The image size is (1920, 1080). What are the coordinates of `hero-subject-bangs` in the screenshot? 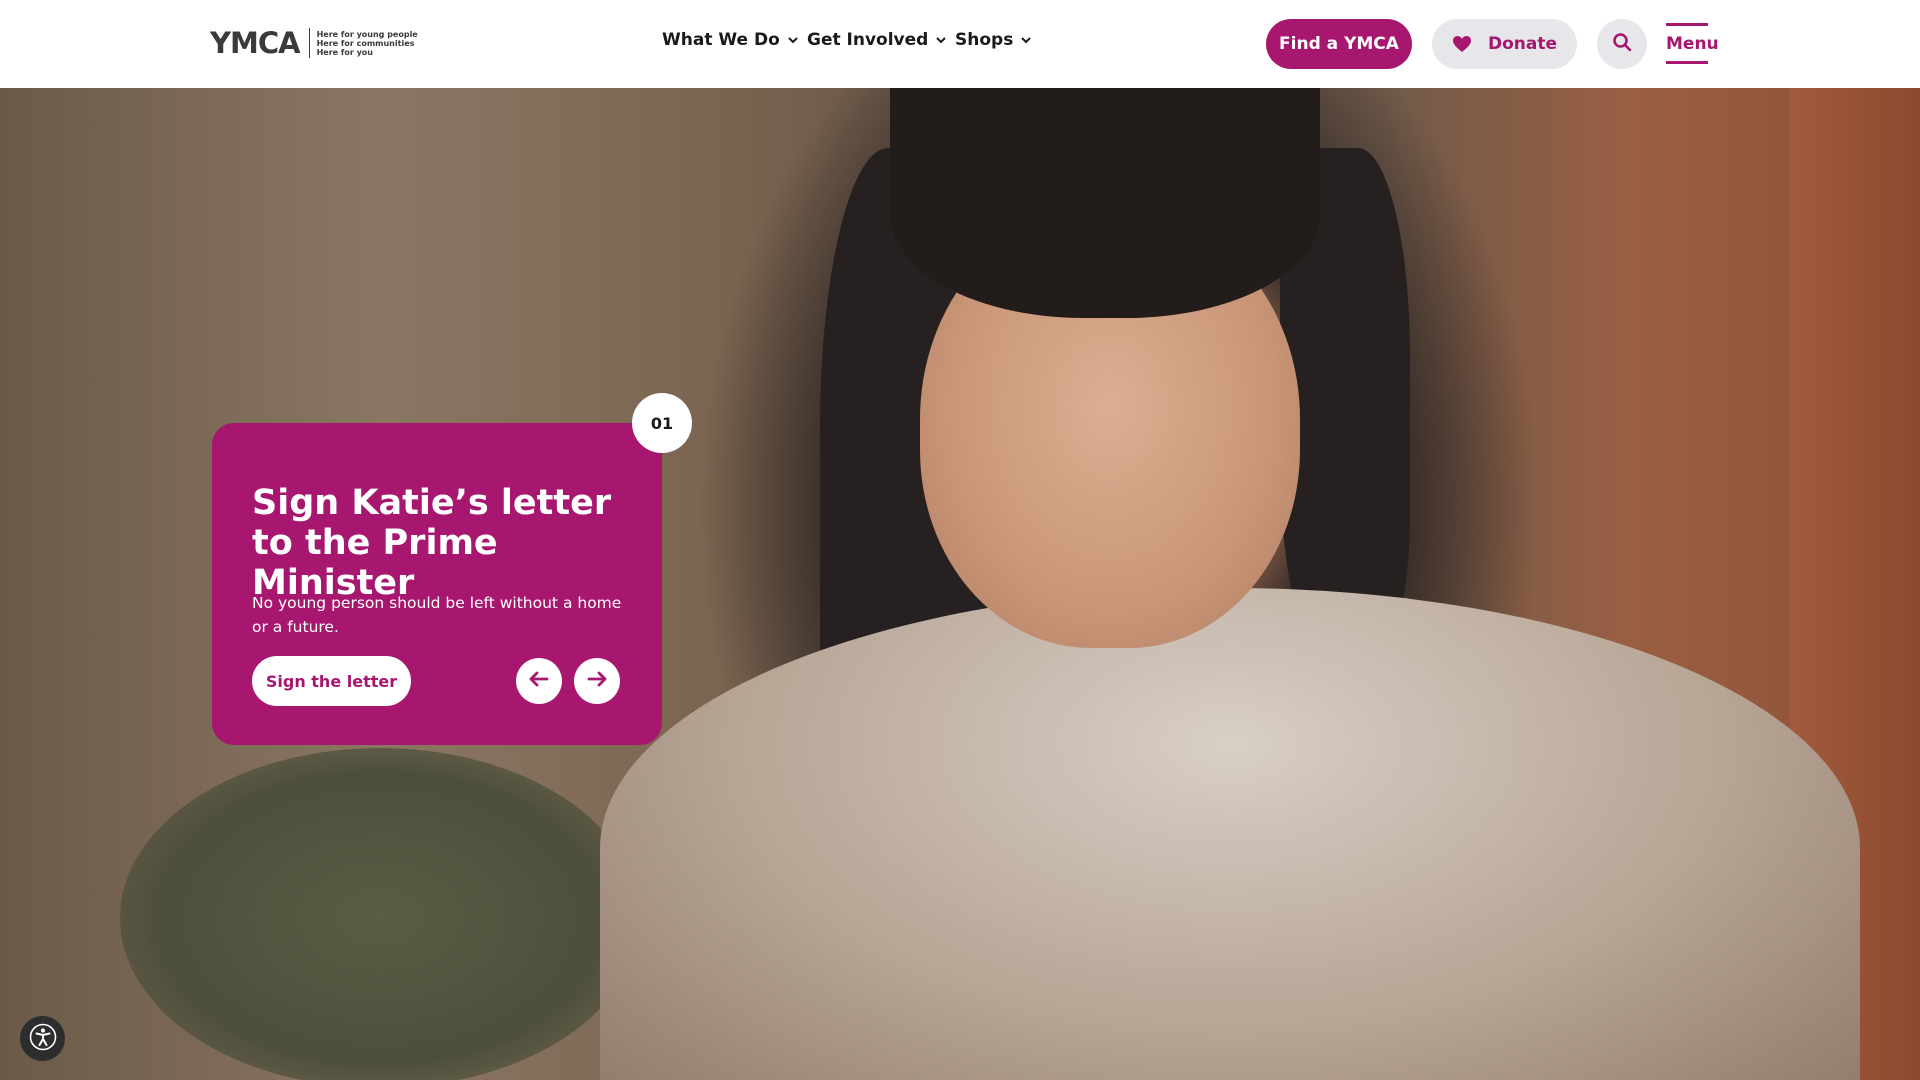 It's located at (1105, 203).